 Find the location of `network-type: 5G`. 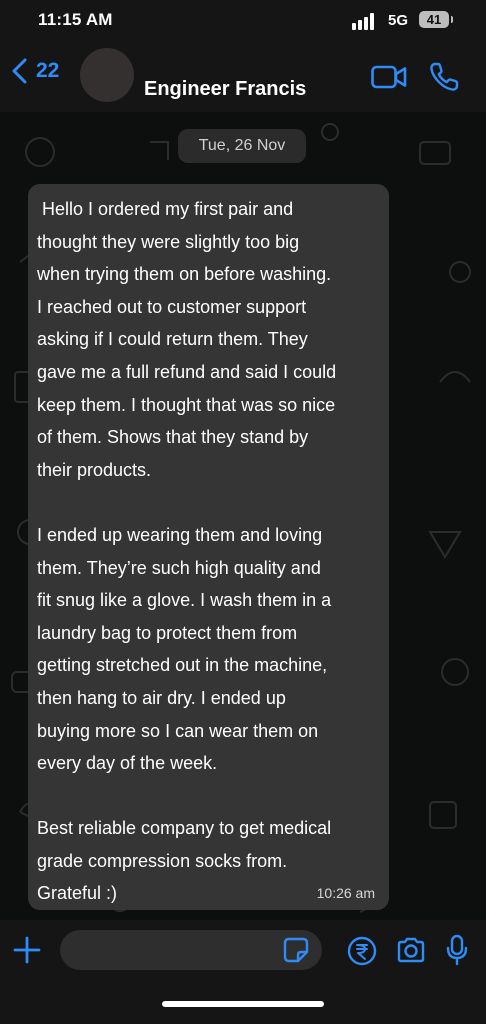

network-type: 5G is located at coordinates (398, 20).